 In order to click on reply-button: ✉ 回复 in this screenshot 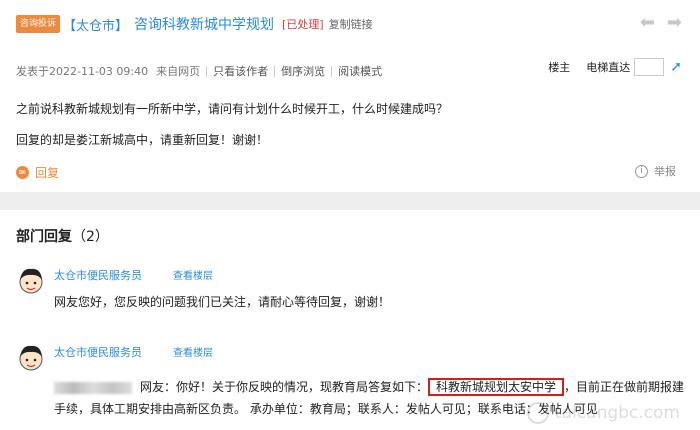, I will do `click(37, 172)`.